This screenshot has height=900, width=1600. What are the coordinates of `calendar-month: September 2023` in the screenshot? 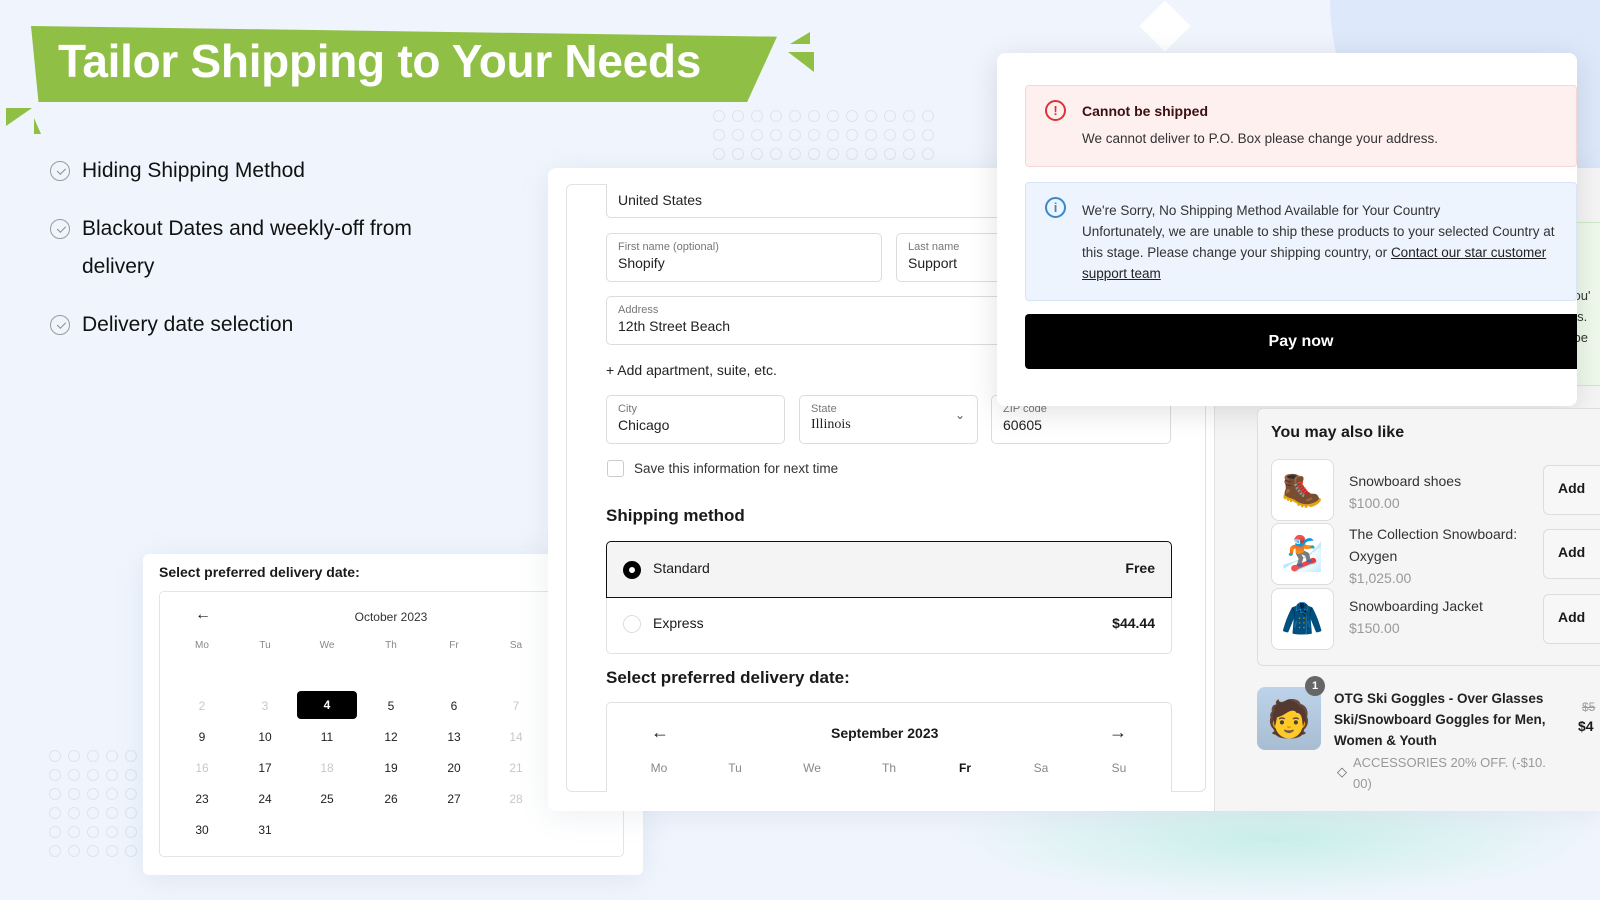 It's located at (885, 733).